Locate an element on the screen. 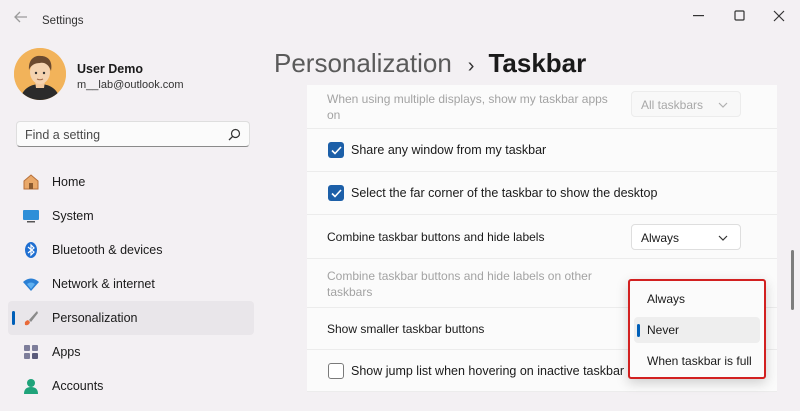  search-box is located at coordinates (133, 134).